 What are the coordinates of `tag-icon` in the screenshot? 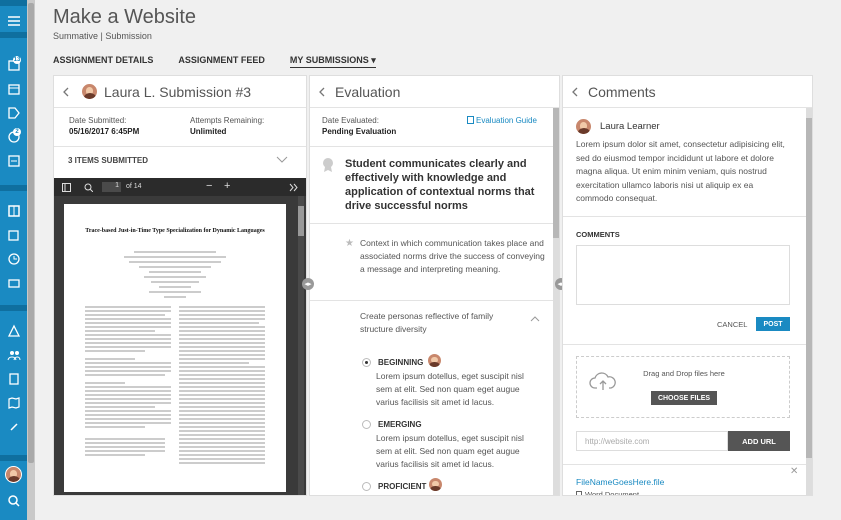 It's located at (13, 113).